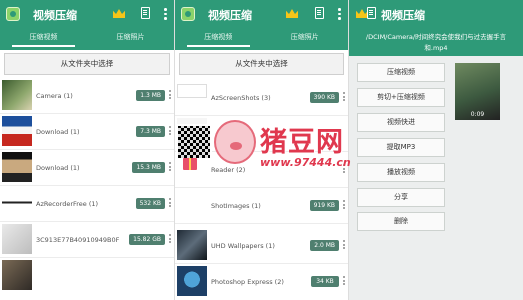 This screenshot has height=300, width=523. Describe the element at coordinates (401, 122) in the screenshot. I see `fast-forward-button: 视频快进` at that location.